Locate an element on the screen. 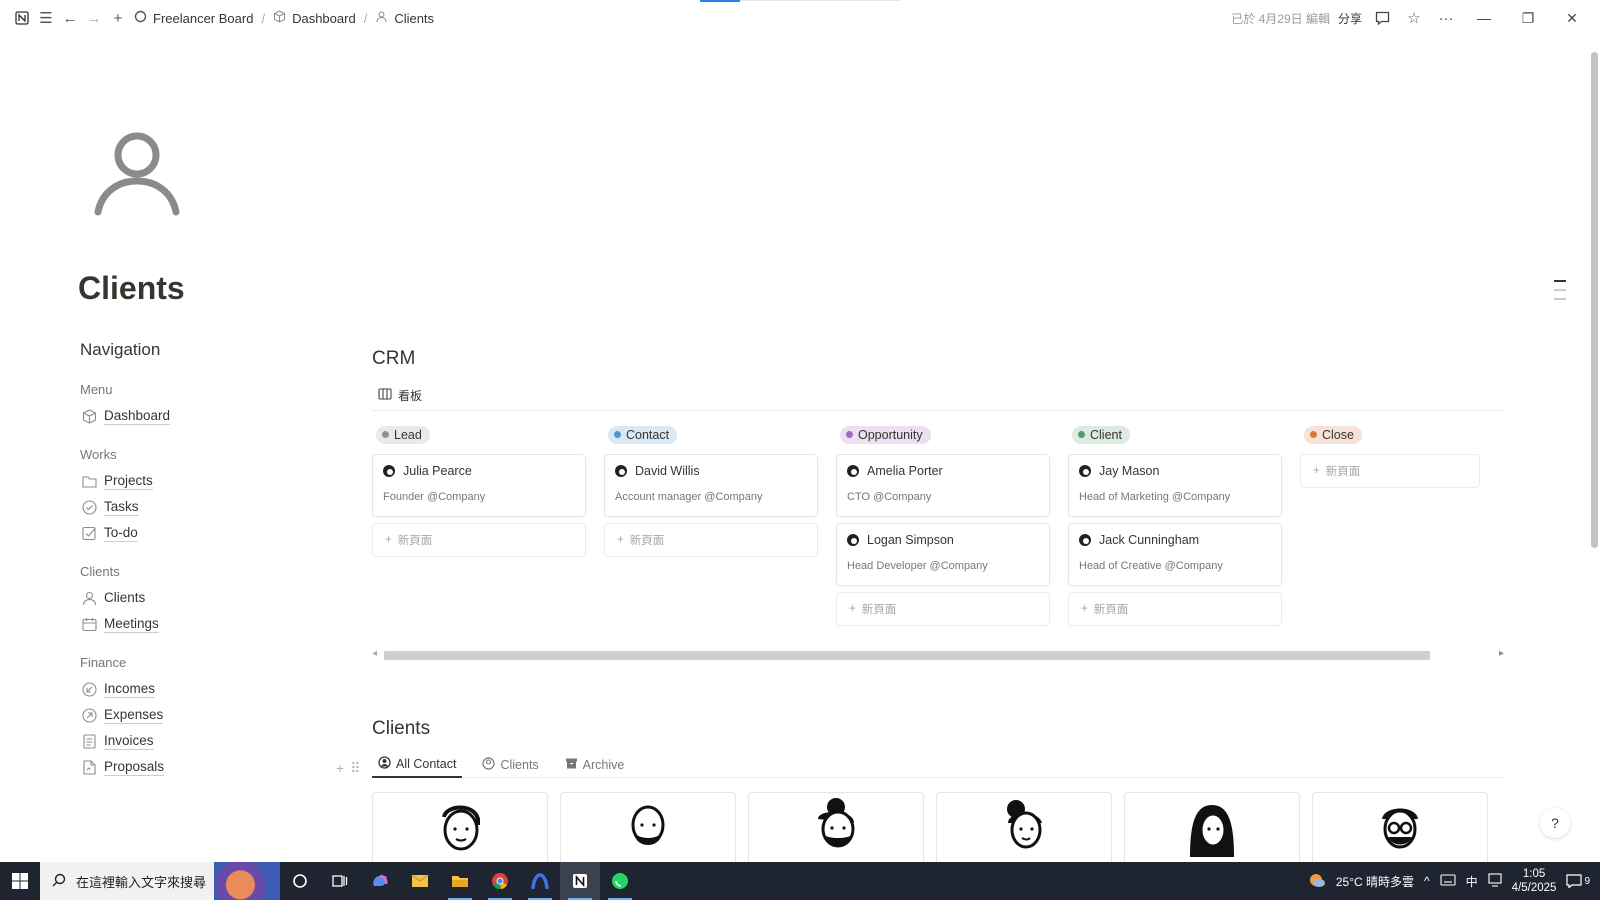 Image resolution: width=1600 pixels, height=900 pixels. whatsapp-icon is located at coordinates (620, 881).